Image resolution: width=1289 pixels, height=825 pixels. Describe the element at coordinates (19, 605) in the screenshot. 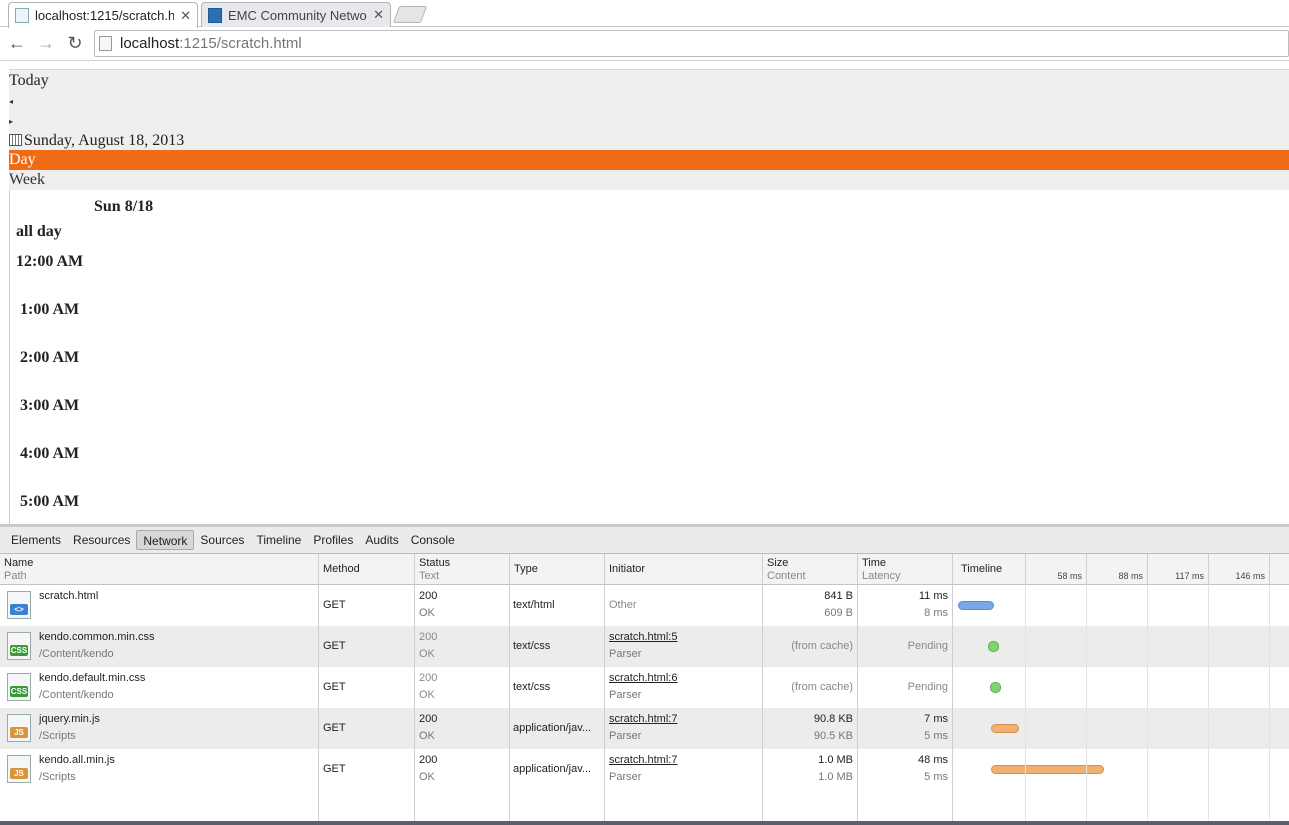

I see `html-file-icon: <>` at that location.